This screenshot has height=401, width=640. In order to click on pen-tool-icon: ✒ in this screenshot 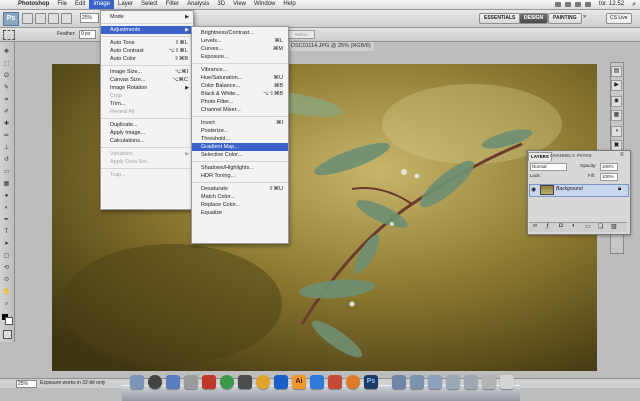, I will do `click(6, 220)`.